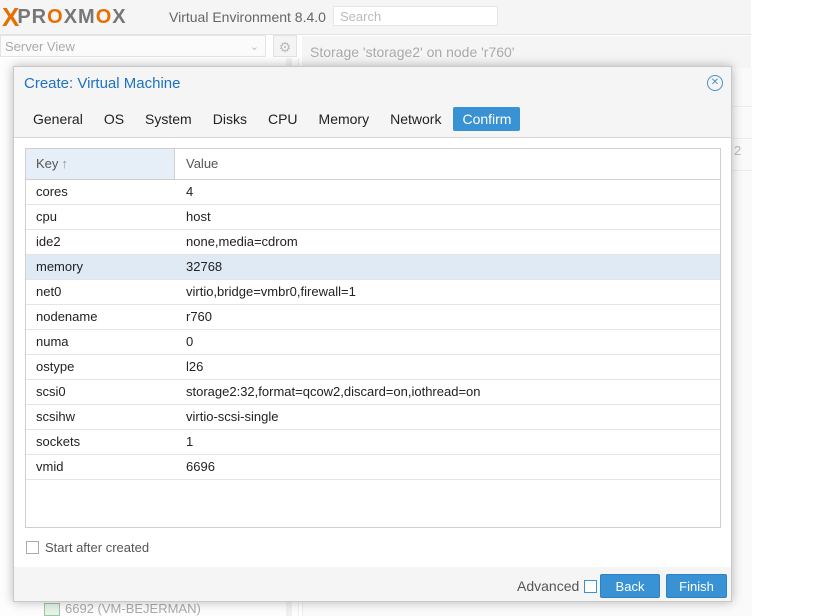  I want to click on row-key: net0, so click(49, 291).